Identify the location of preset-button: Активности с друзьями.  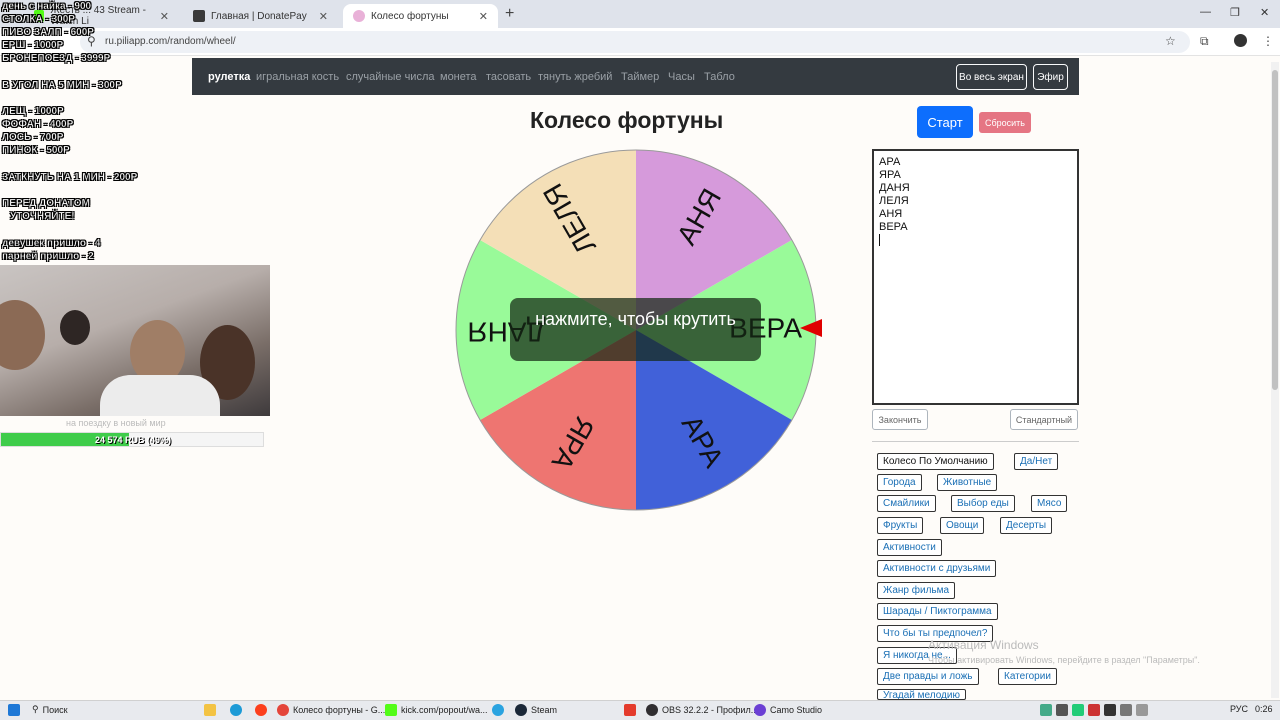
(937, 568).